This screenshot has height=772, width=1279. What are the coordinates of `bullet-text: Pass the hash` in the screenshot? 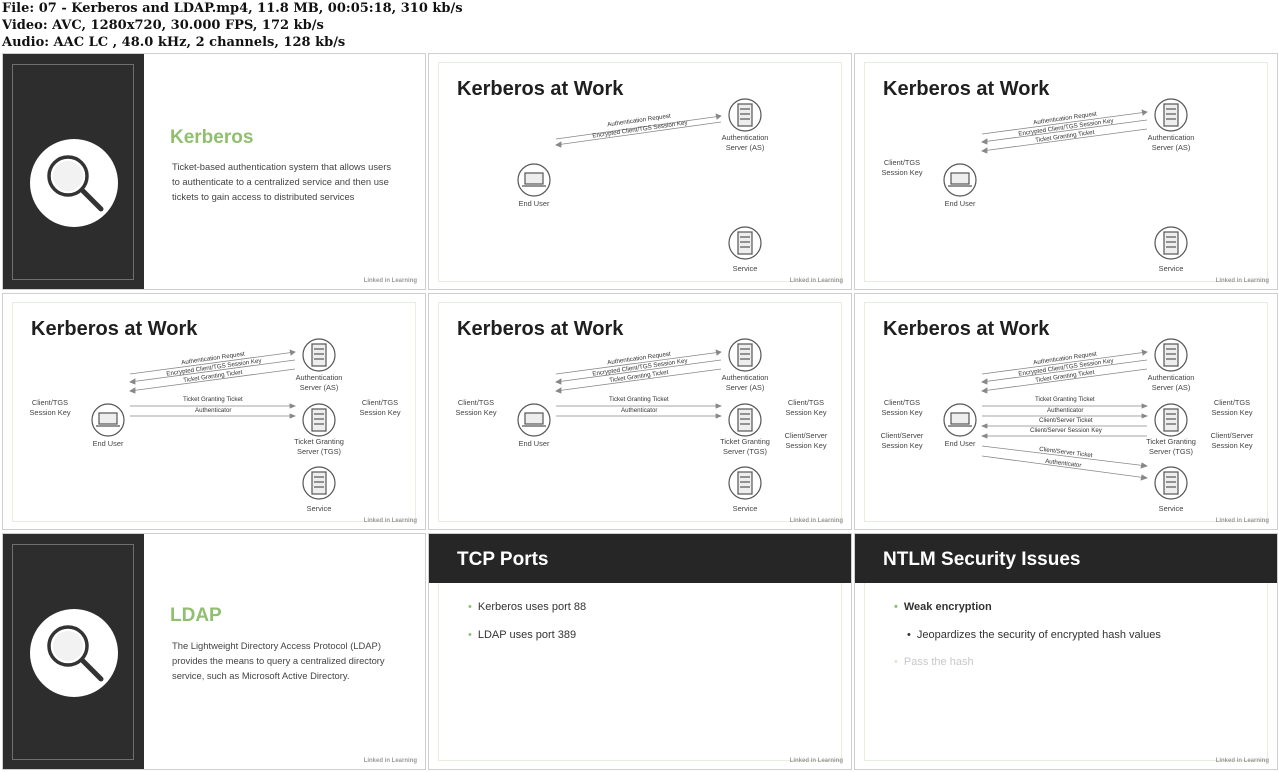 It's located at (938, 662).